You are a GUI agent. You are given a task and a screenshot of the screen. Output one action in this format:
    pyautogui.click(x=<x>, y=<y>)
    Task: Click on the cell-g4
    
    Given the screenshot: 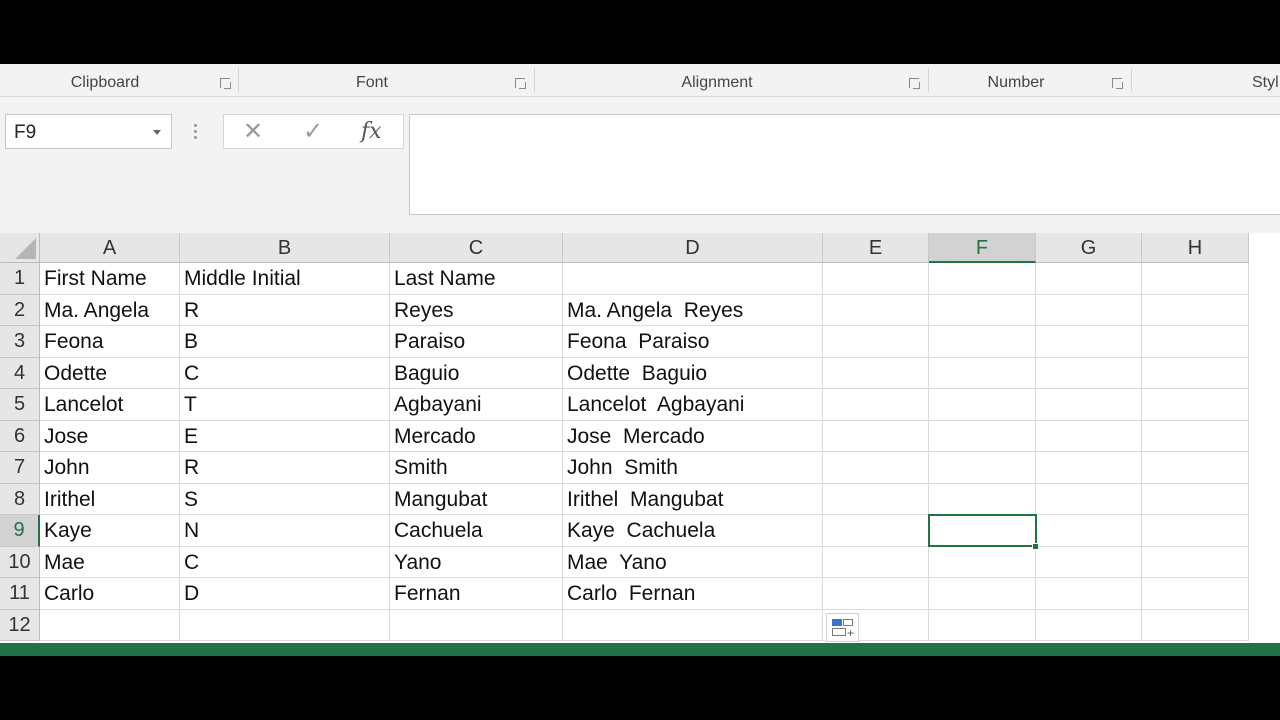 What is the action you would take?
    pyautogui.click(x=1089, y=373)
    